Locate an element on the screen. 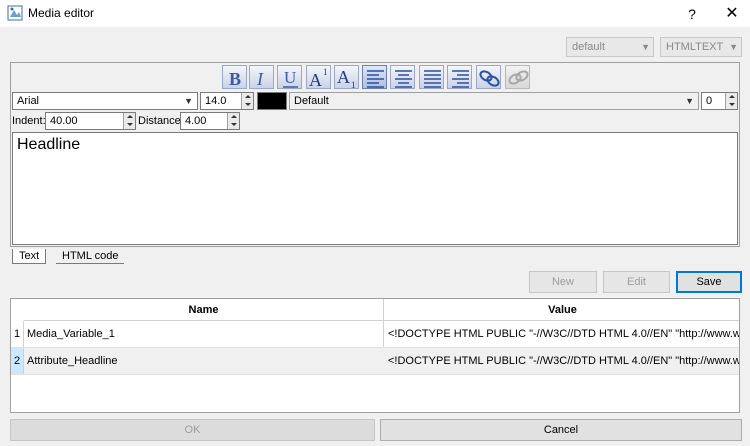 The height and width of the screenshot is (446, 750). underline-button: U is located at coordinates (289, 77).